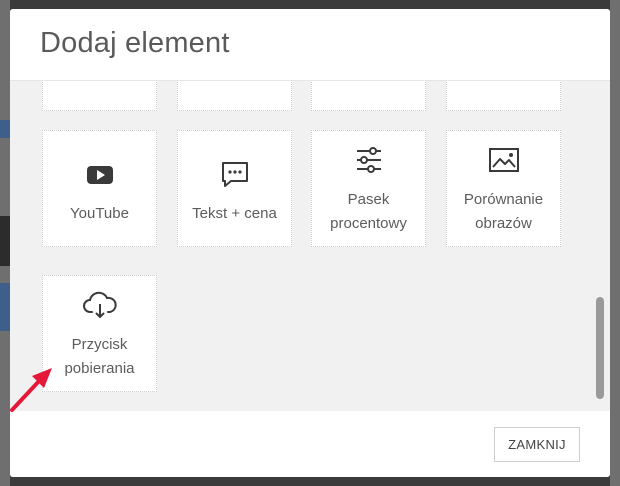 The width and height of the screenshot is (620, 486). I want to click on close-button: ZAMKNIJ, so click(537, 444).